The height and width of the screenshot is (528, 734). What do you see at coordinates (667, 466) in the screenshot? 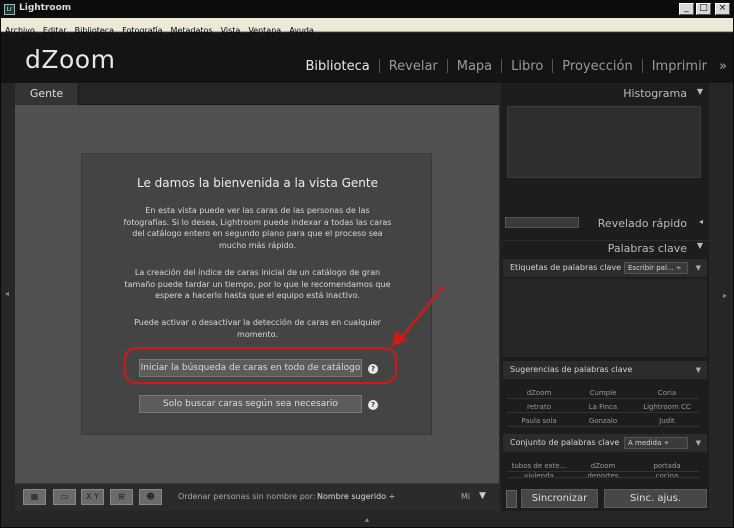
I see `keyword-set-item: portada` at bounding box center [667, 466].